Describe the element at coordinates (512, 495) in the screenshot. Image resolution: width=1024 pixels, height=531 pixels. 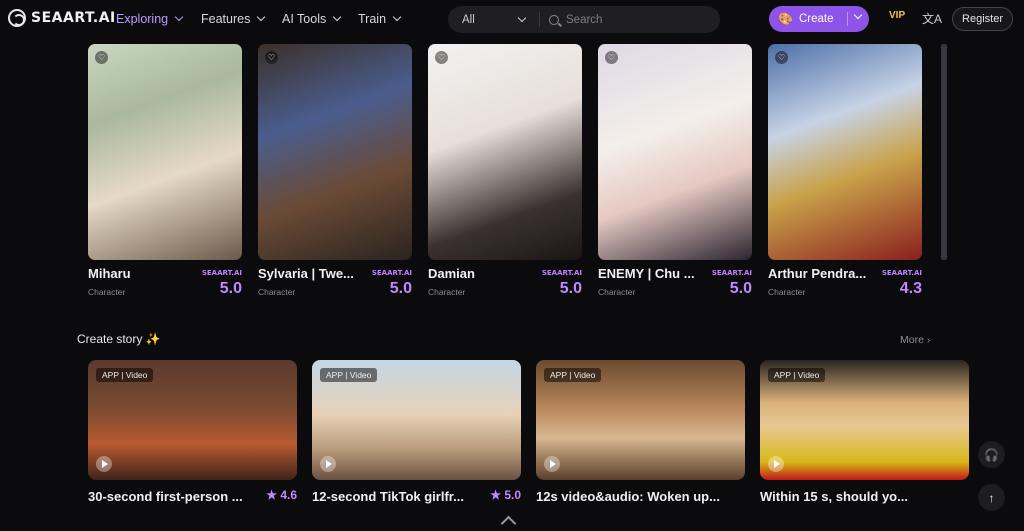
I see `story-rating-value: 5.0` at that location.